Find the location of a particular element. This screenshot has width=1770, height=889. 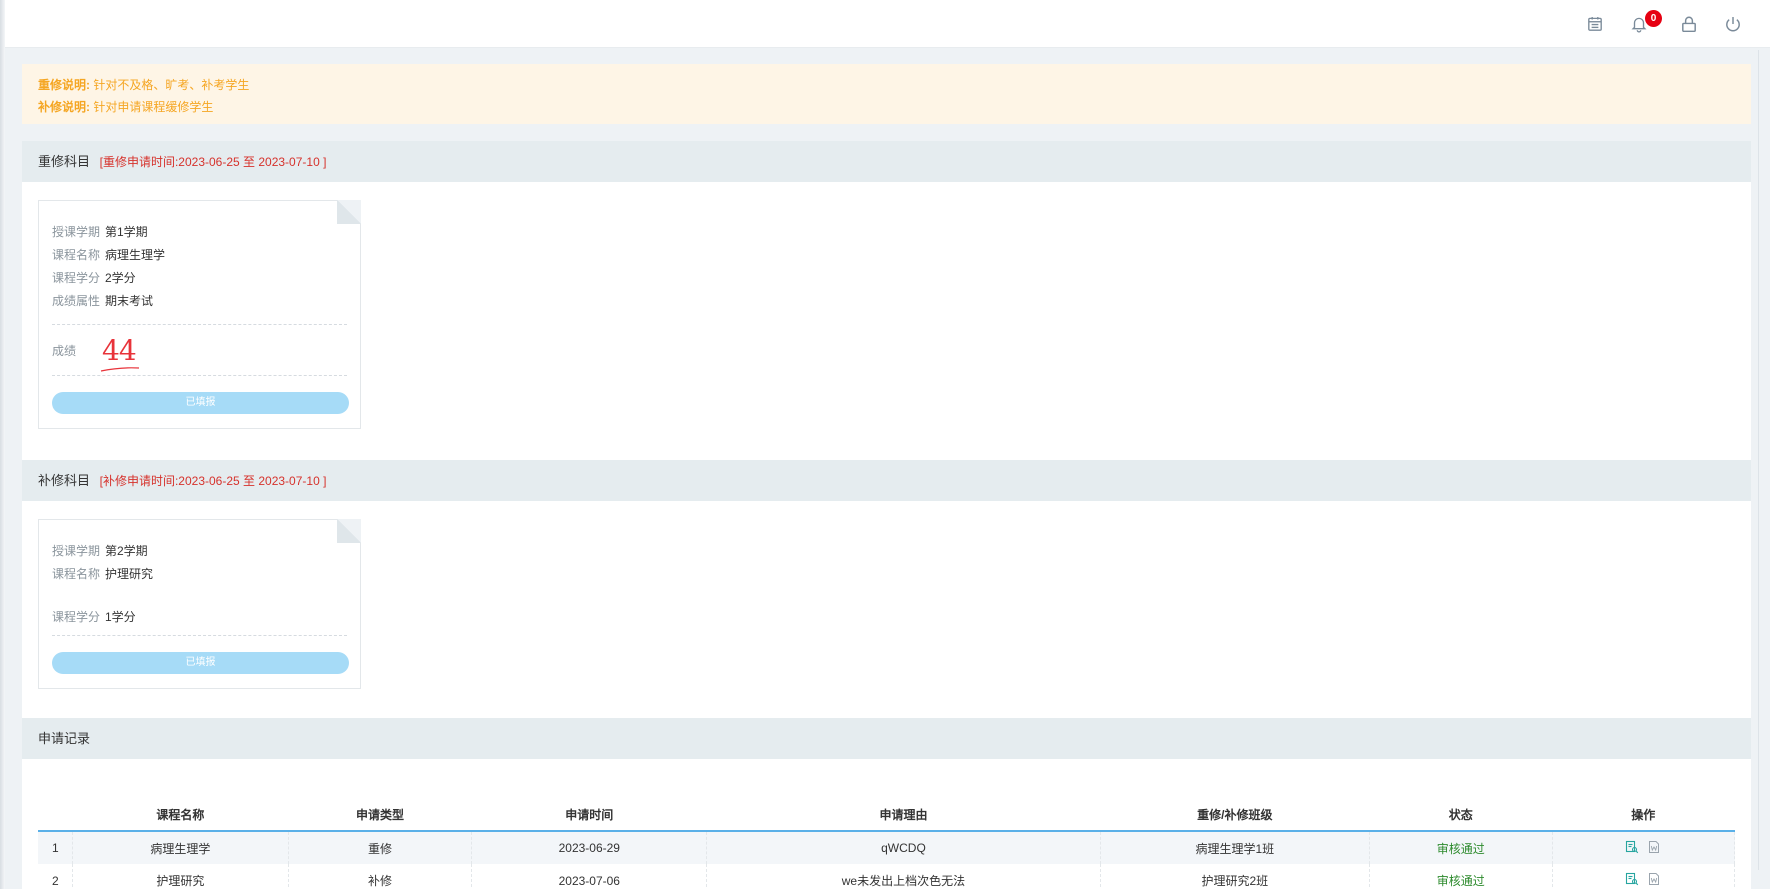

col-index-header is located at coordinates (55, 815).